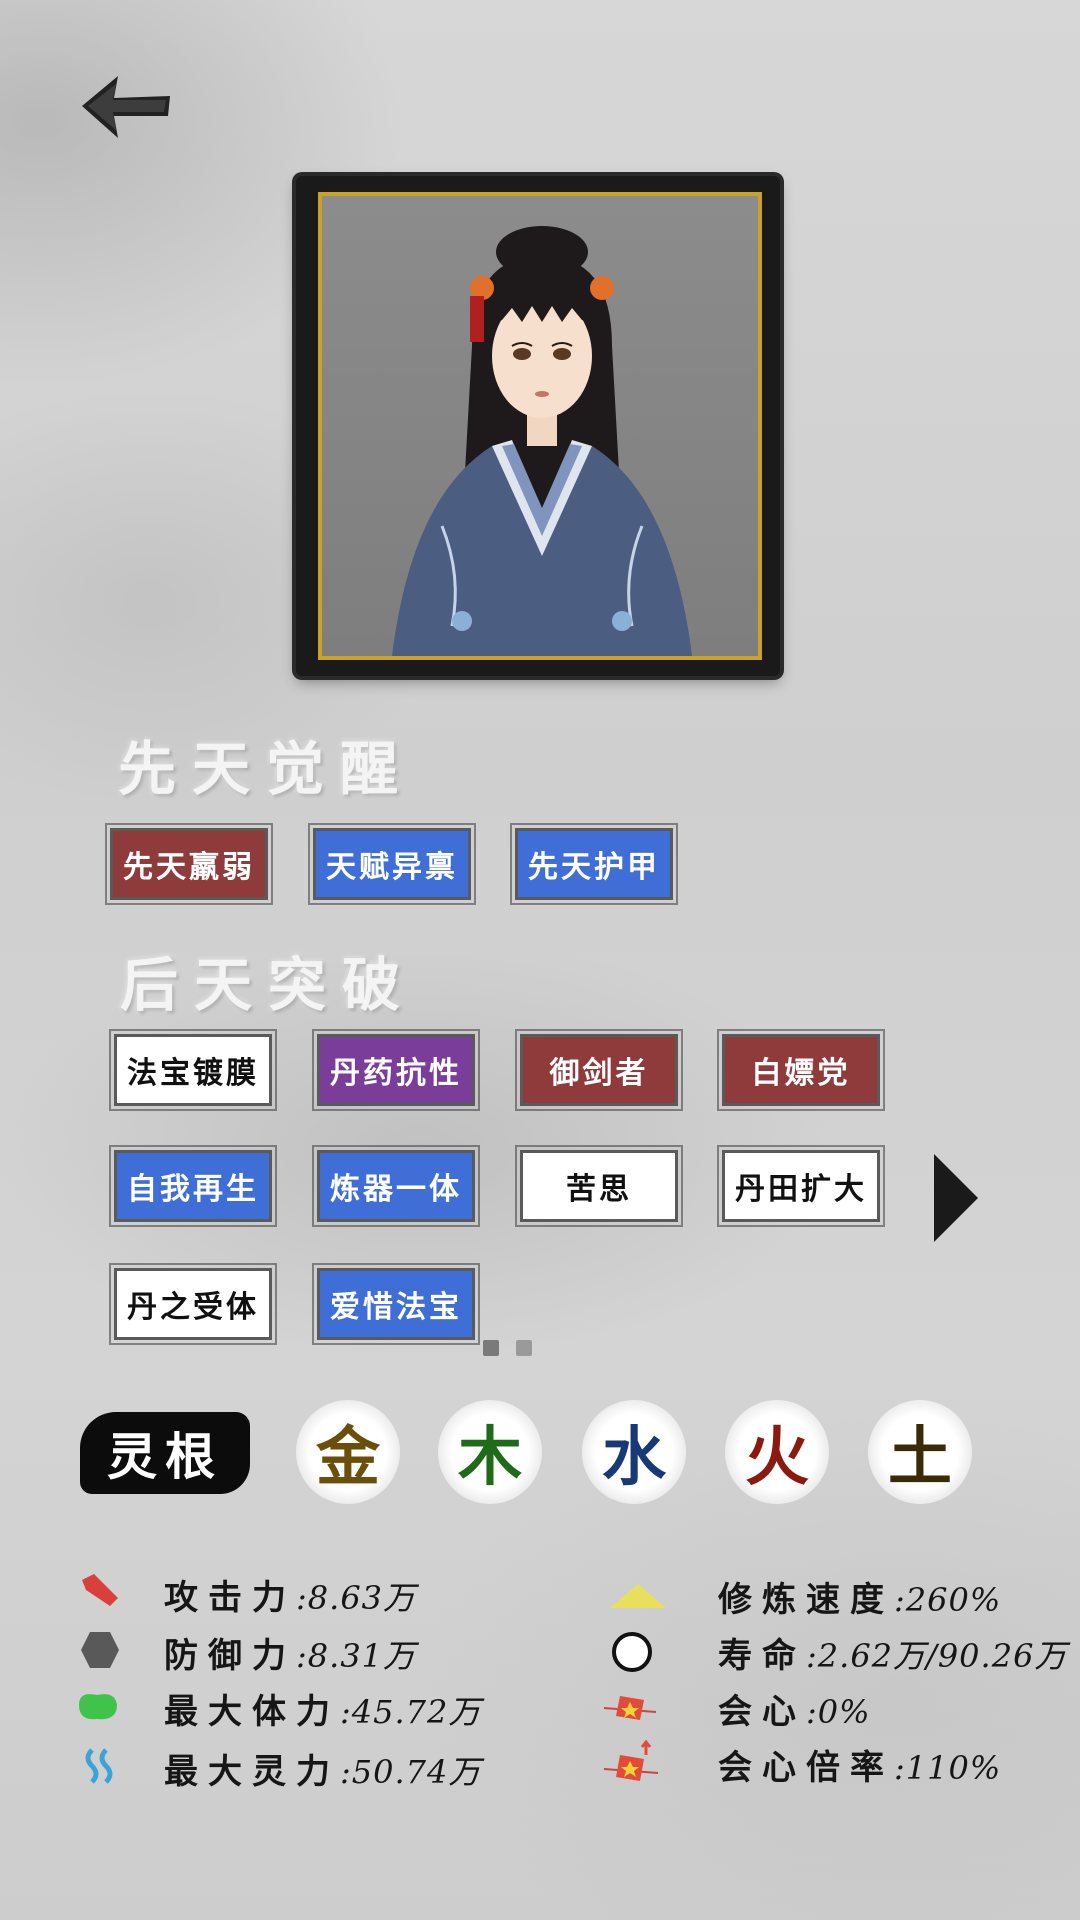  What do you see at coordinates (594, 864) in the screenshot?
I see `innate-trait-3: 先天护甲` at bounding box center [594, 864].